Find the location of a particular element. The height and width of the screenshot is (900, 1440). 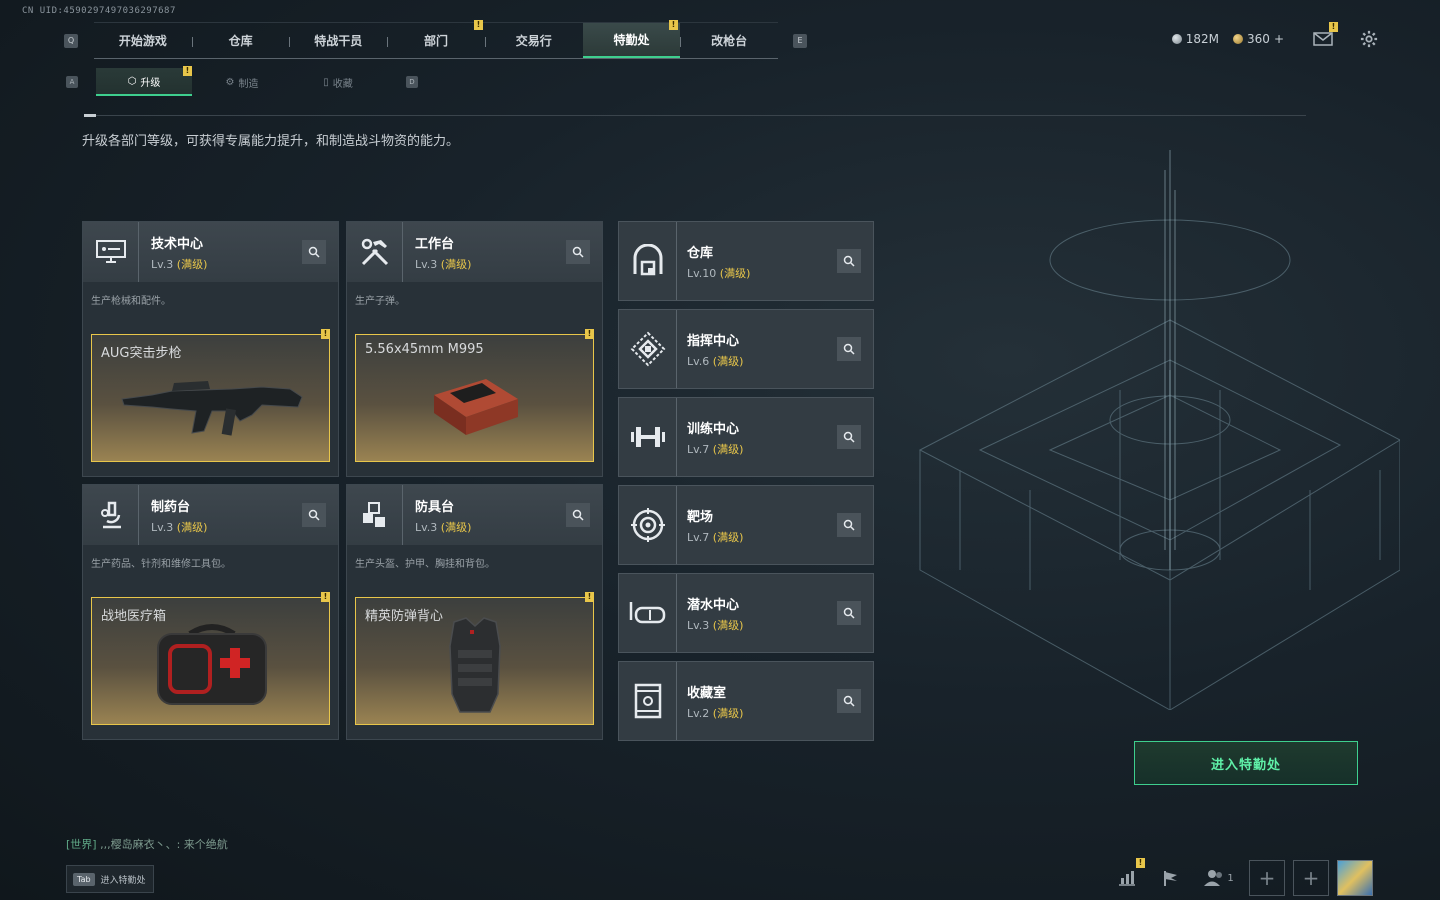

building-name: 指挥中心 is located at coordinates (713, 341).